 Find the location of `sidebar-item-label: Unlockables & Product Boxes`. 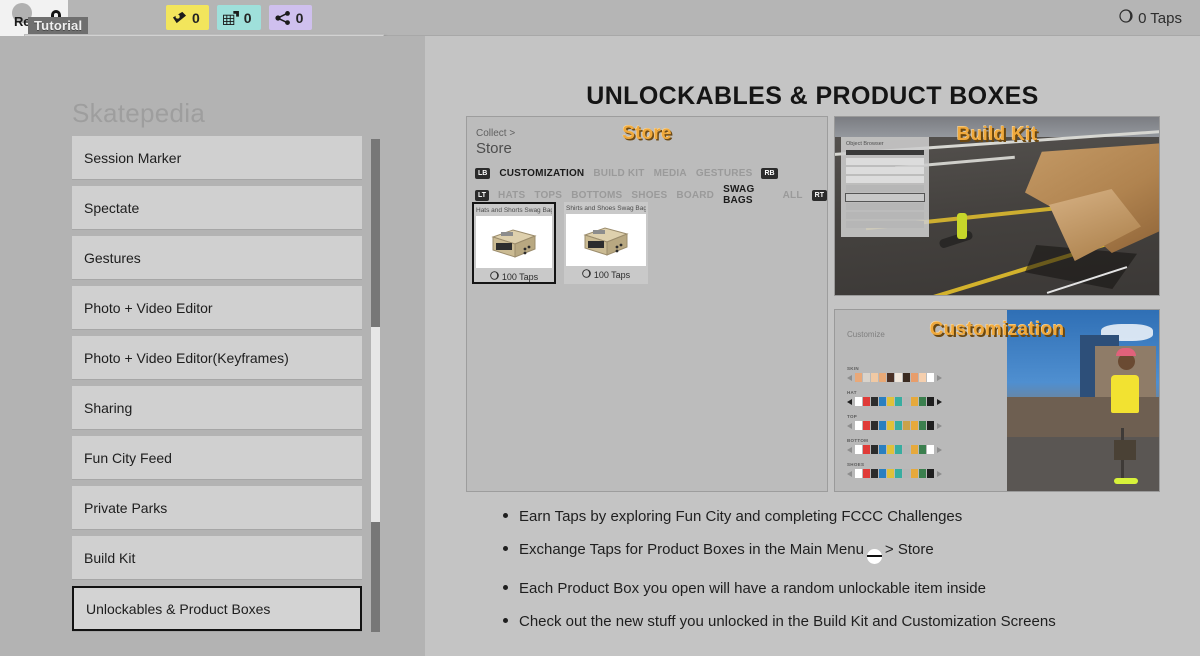

sidebar-item-label: Unlockables & Product Boxes is located at coordinates (178, 608).